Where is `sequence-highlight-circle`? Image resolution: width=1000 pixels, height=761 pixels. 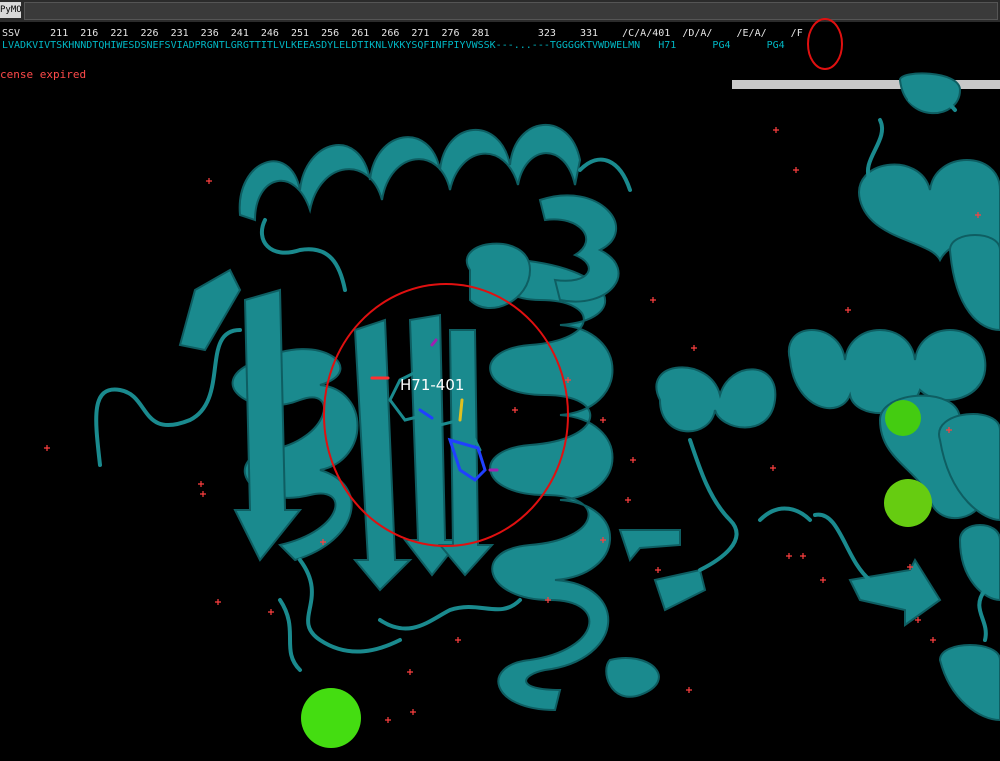 sequence-highlight-circle is located at coordinates (825, 44).